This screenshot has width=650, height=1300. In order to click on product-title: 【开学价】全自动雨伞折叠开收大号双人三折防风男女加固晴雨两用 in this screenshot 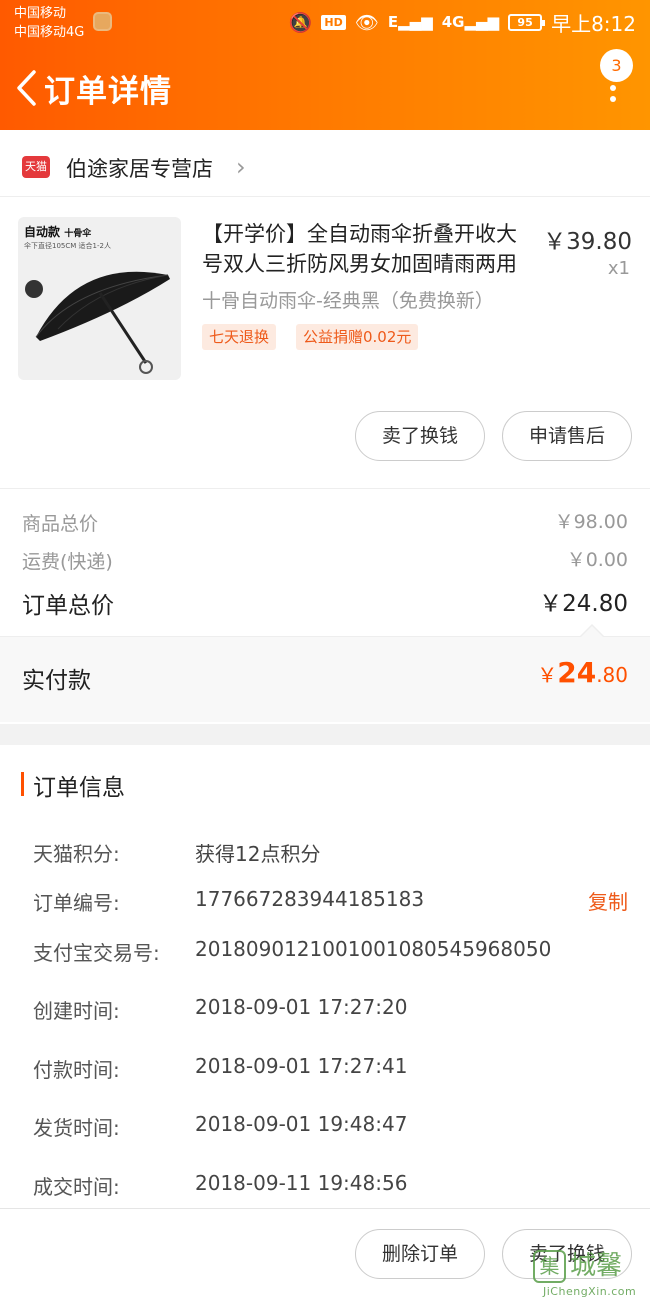, I will do `click(369, 249)`.